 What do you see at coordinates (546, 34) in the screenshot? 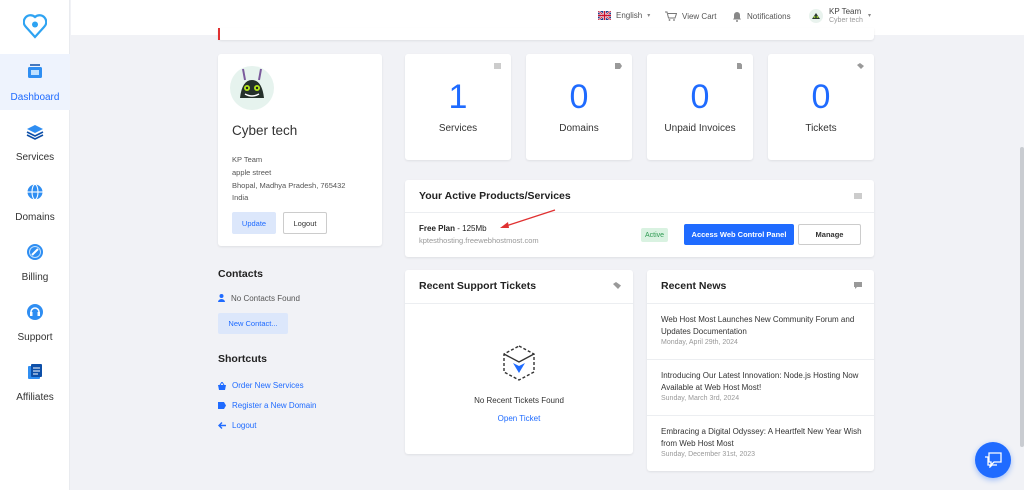
I see `alert-banner` at bounding box center [546, 34].